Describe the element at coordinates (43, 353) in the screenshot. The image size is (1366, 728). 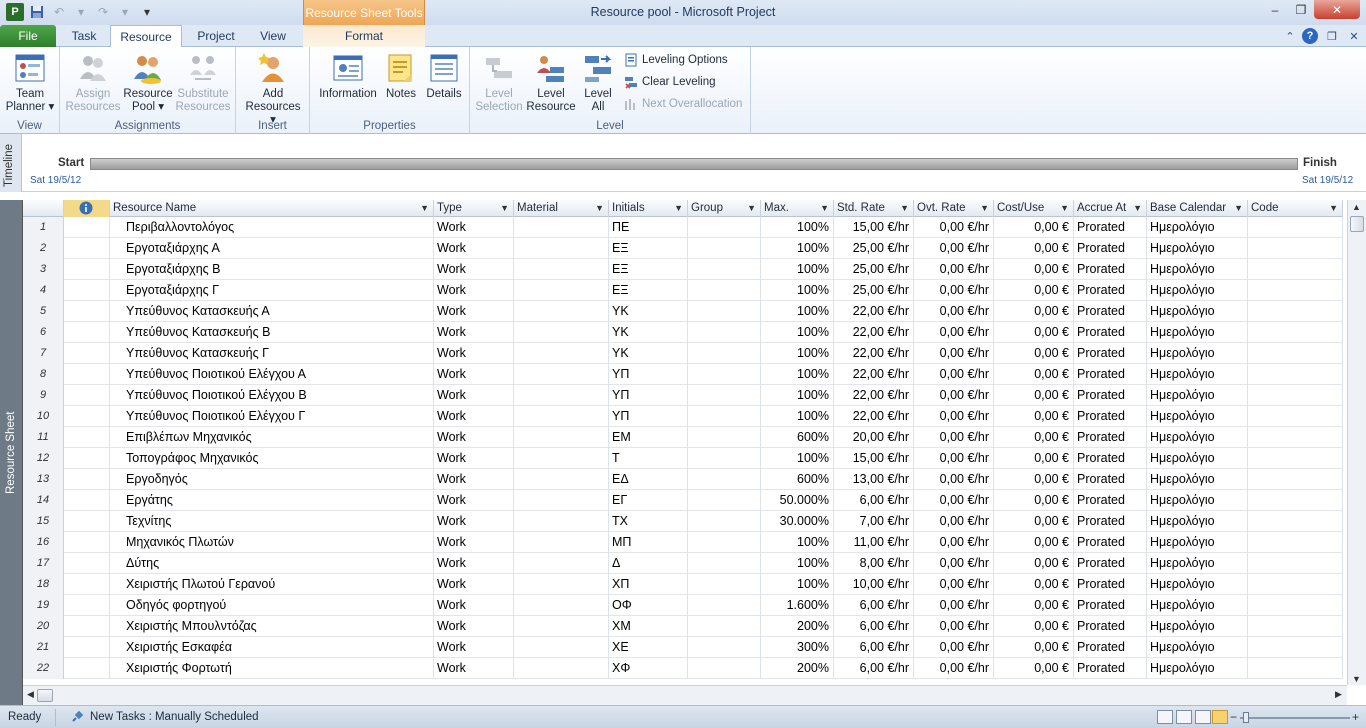
I see `row-number-cell: 7` at that location.